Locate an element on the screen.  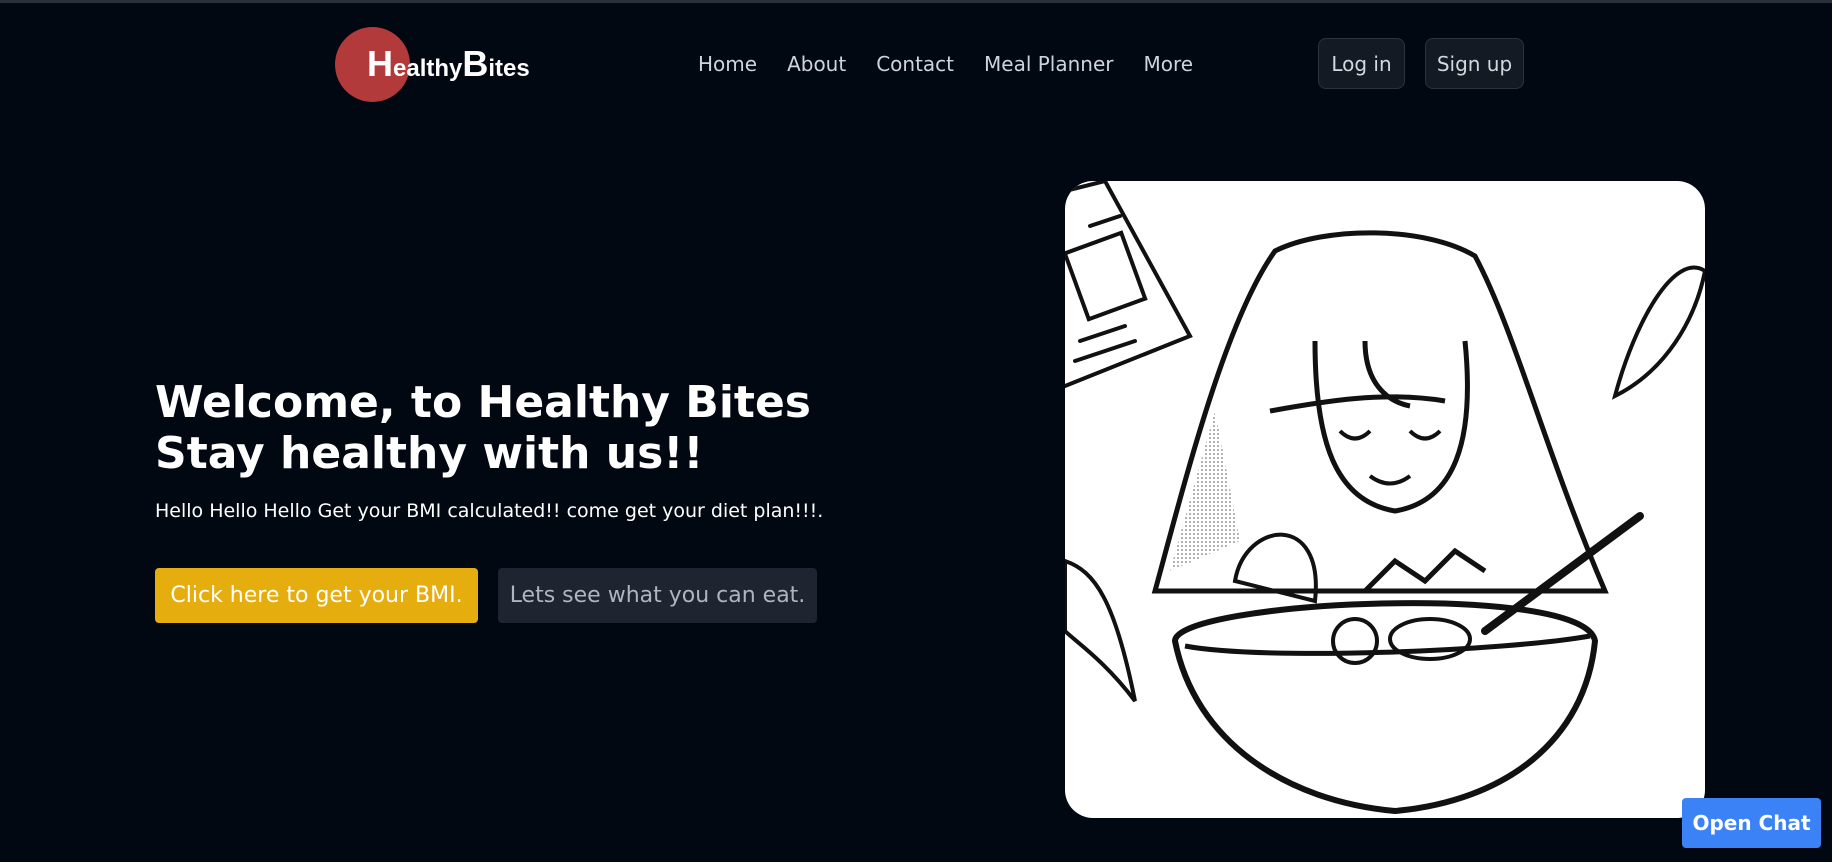
nav-contact: Contact is located at coordinates (915, 64).